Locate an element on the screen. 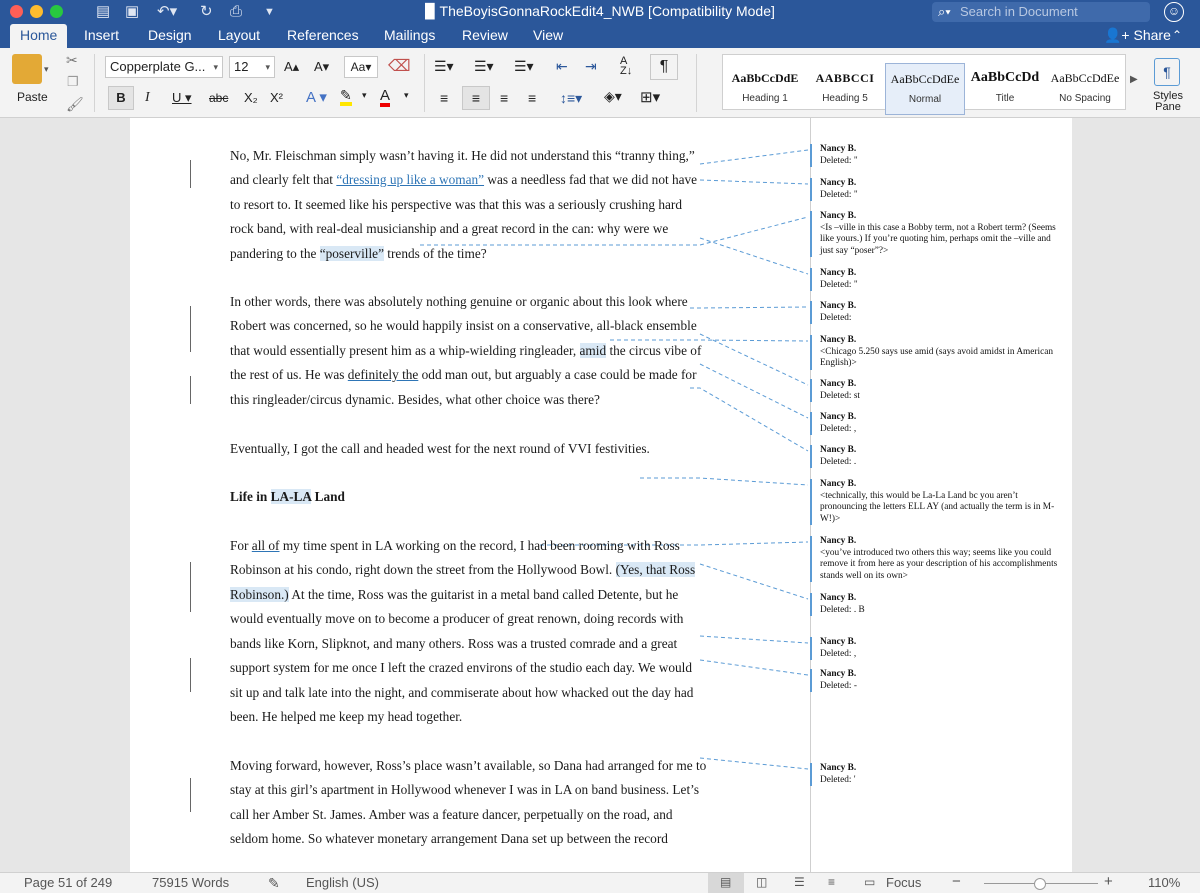 This screenshot has width=1200, height=893. underline-button: U ▾ is located at coordinates (182, 98).